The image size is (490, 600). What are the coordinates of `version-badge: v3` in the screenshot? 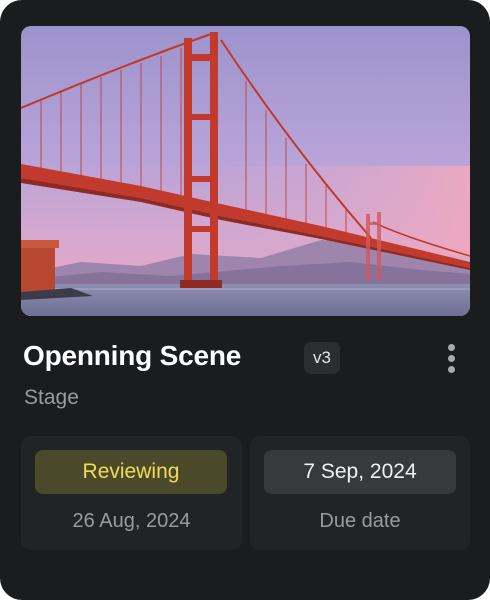 It's located at (322, 358).